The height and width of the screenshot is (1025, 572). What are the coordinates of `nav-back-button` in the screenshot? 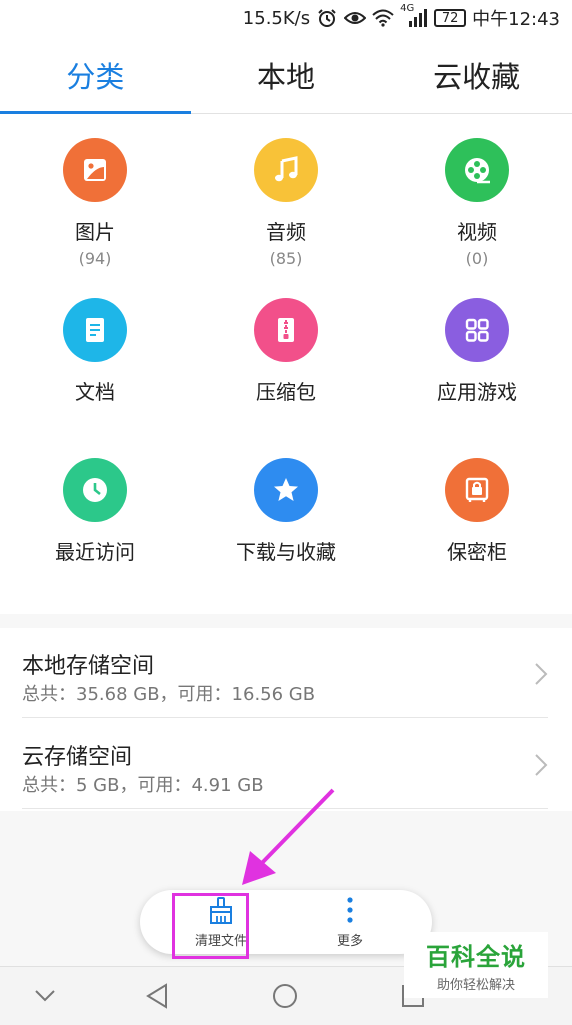 It's located at (157, 996).